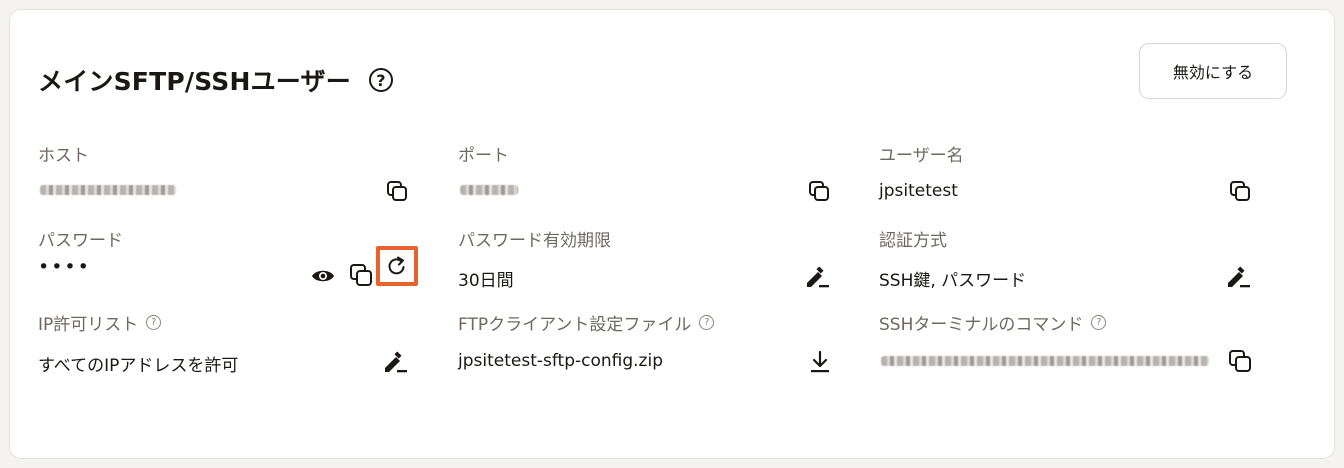 The image size is (1344, 468). I want to click on ftp-config-value: jpsitetest-sftp-config.zip, so click(560, 361).